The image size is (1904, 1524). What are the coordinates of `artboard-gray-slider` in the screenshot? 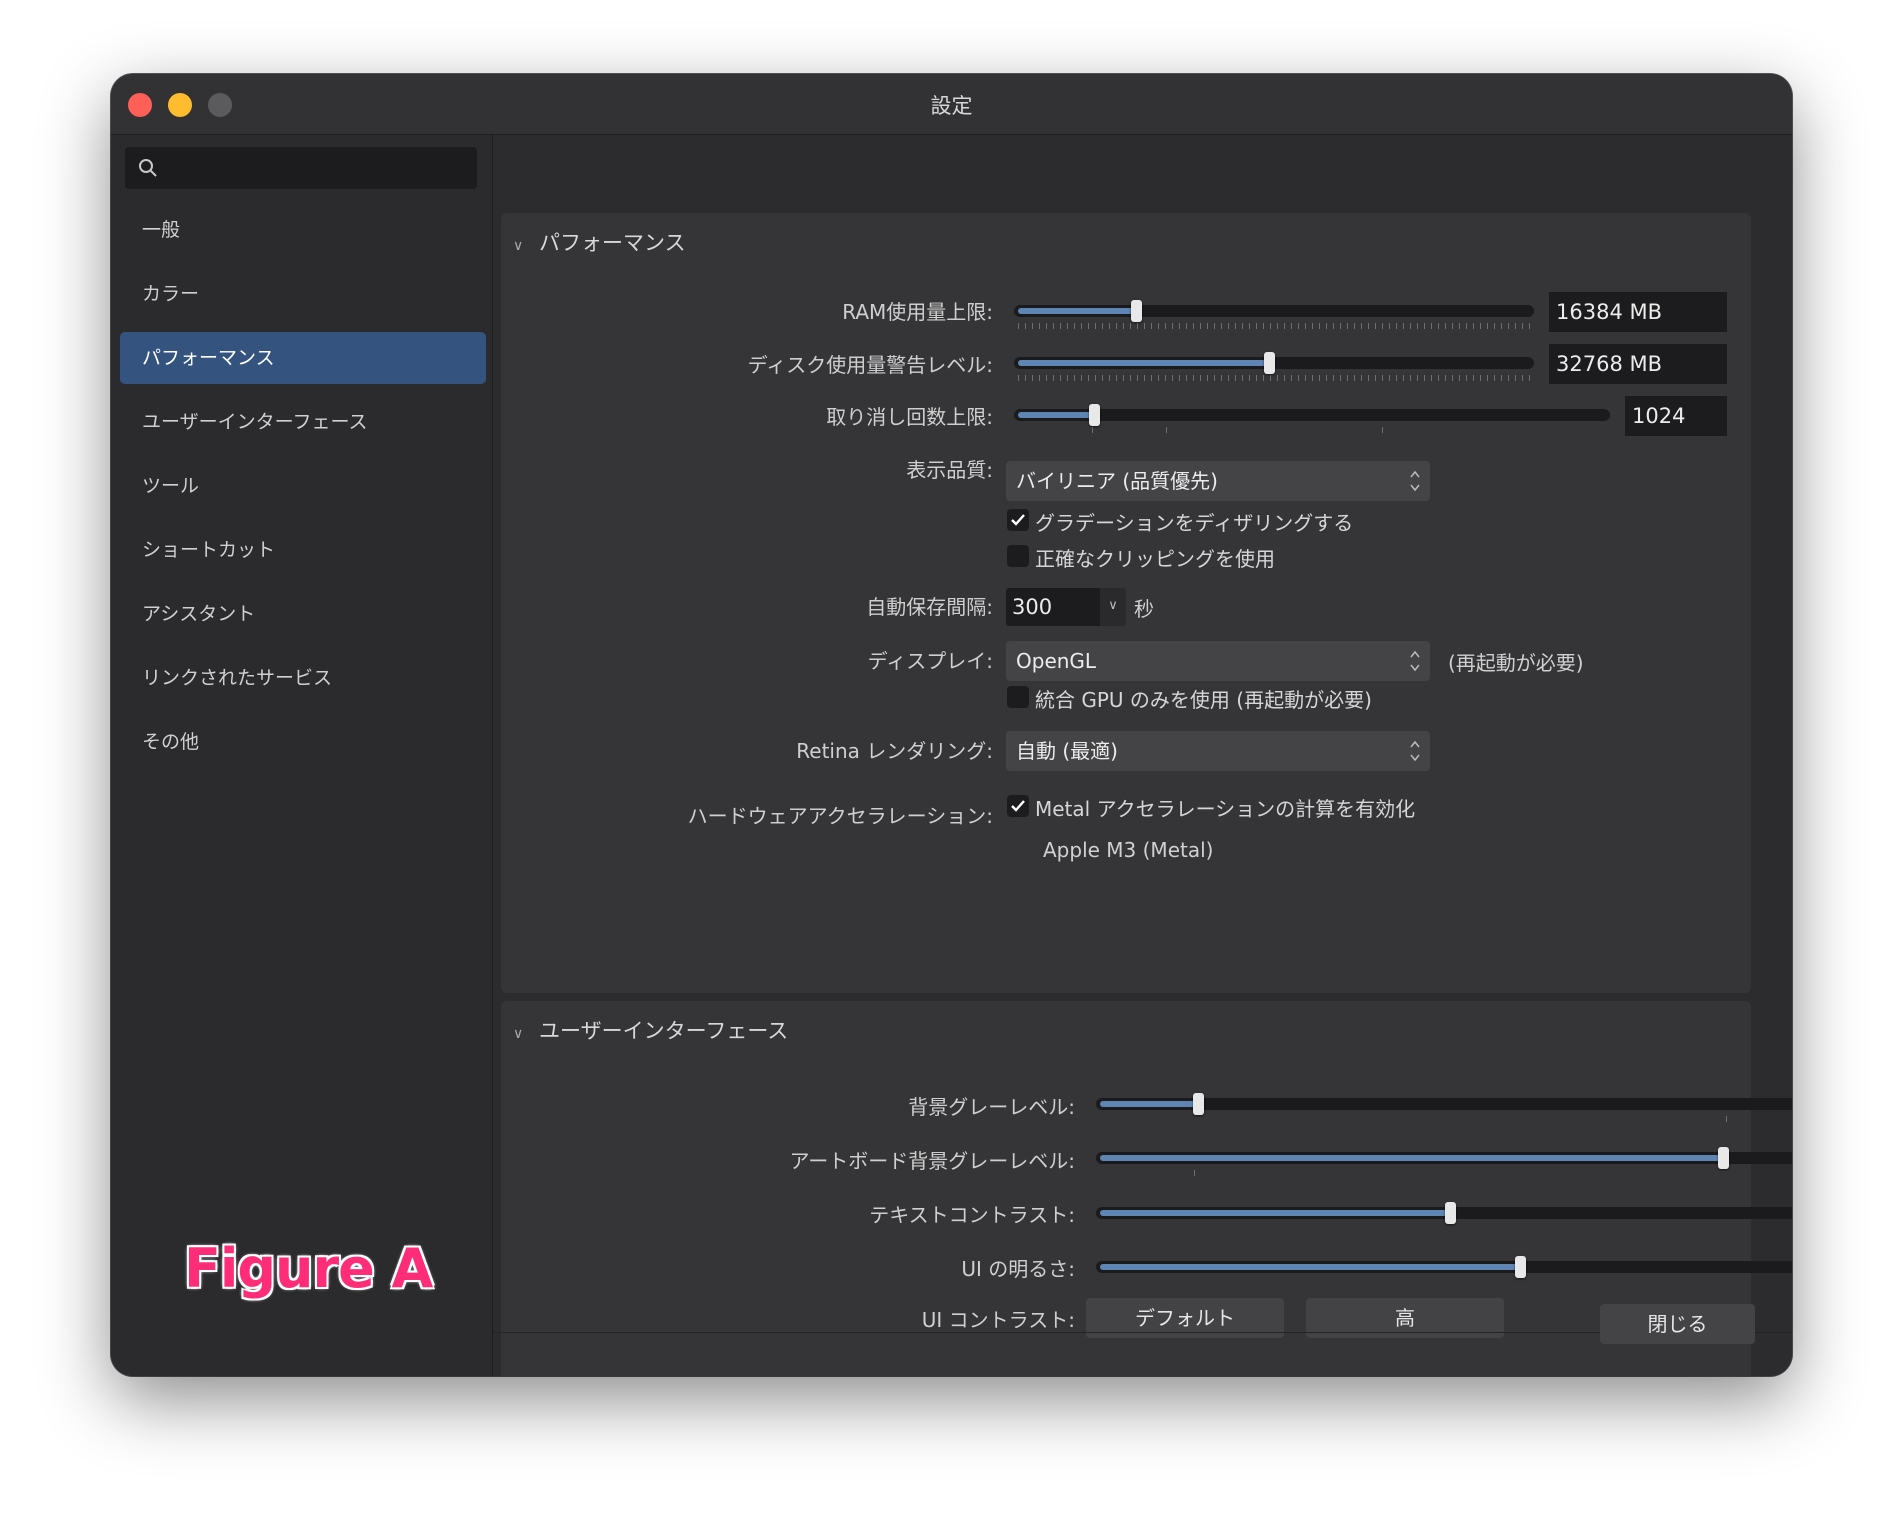 It's located at (1444, 1161).